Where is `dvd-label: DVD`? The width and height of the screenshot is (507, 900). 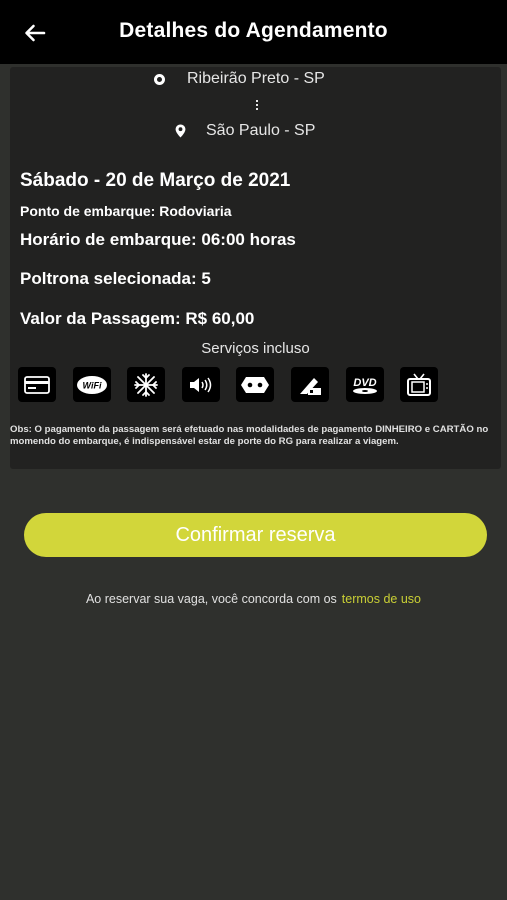 dvd-label: DVD is located at coordinates (364, 383).